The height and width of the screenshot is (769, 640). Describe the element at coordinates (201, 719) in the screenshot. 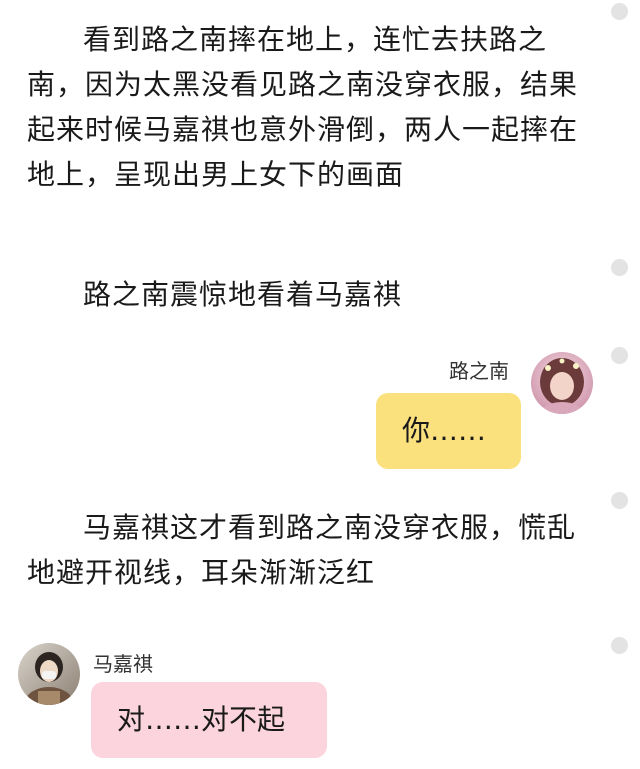

I see `message-text: 对……对不起` at that location.